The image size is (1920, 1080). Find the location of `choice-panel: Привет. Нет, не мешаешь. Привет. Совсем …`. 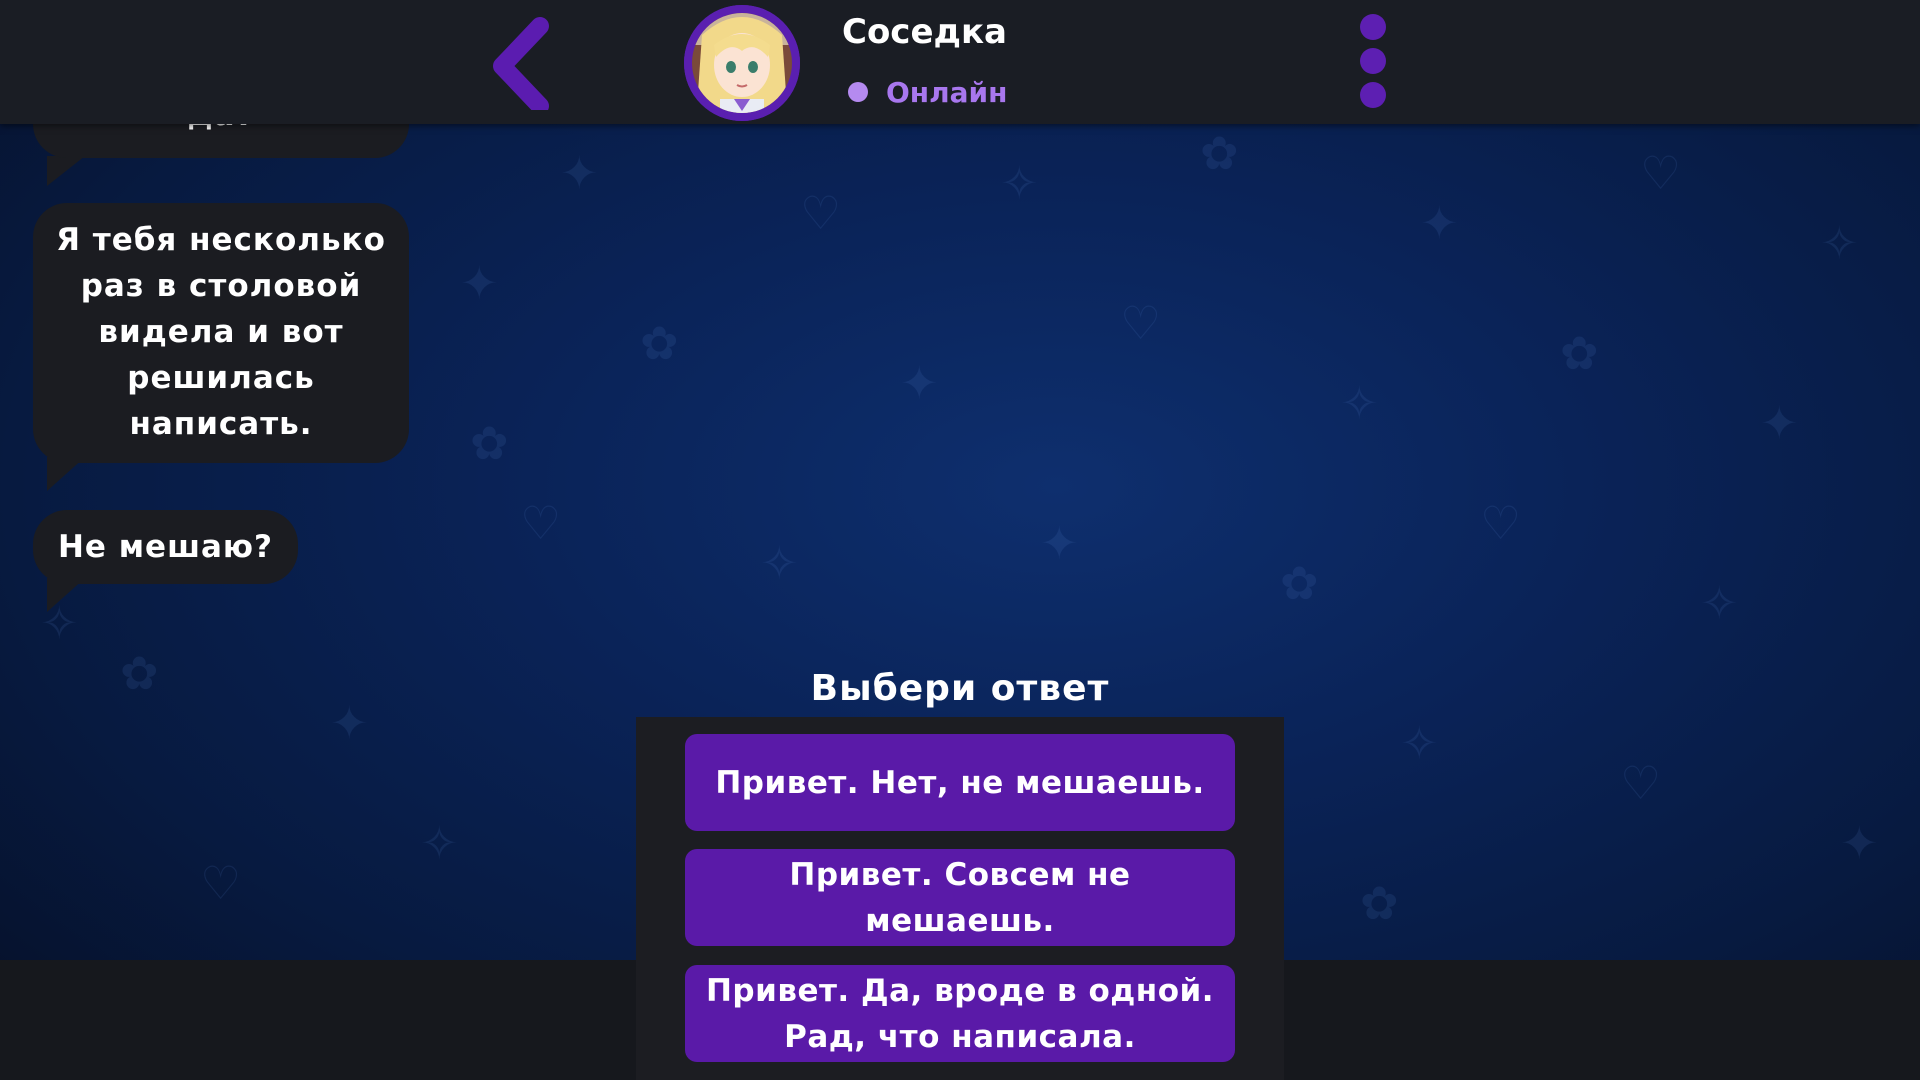

choice-panel: Привет. Нет, не мешаешь. Привет. Совсем … is located at coordinates (960, 898).